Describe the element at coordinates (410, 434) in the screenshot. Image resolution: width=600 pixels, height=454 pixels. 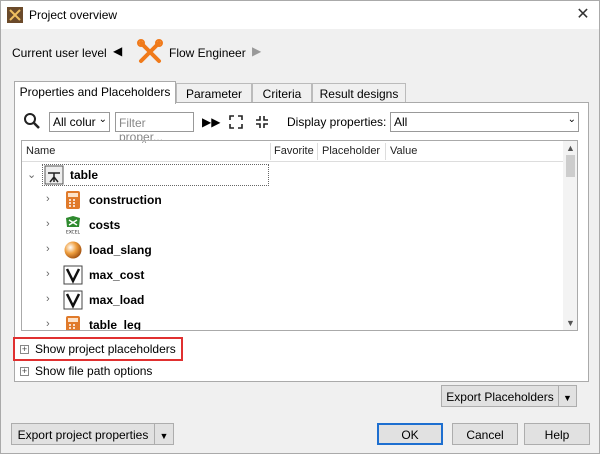
I see `ok-button: OK` at that location.